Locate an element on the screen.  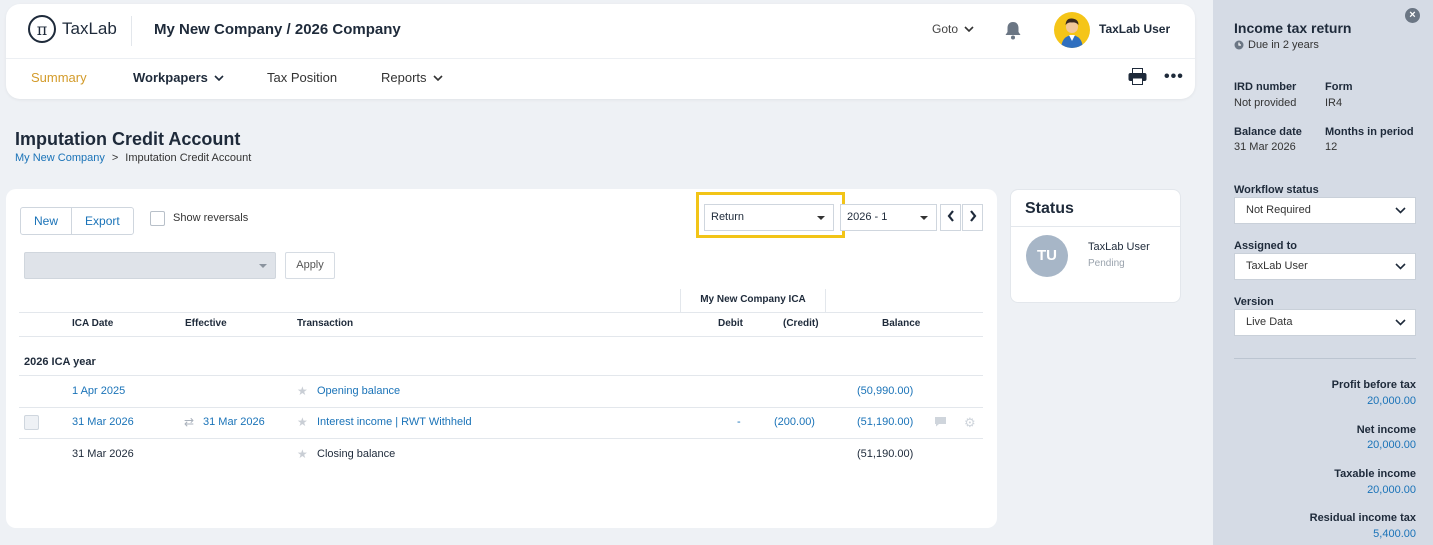
next-period-button is located at coordinates (972, 217).